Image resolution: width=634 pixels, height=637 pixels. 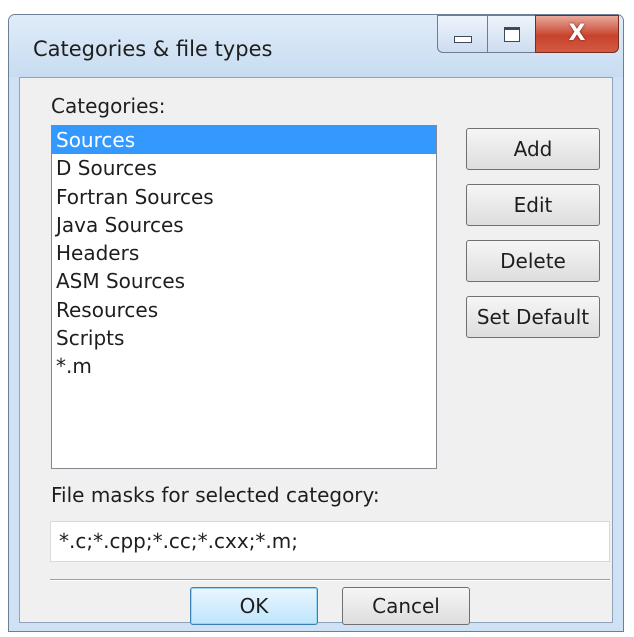 I want to click on caption-buttons: X, so click(x=528, y=34).